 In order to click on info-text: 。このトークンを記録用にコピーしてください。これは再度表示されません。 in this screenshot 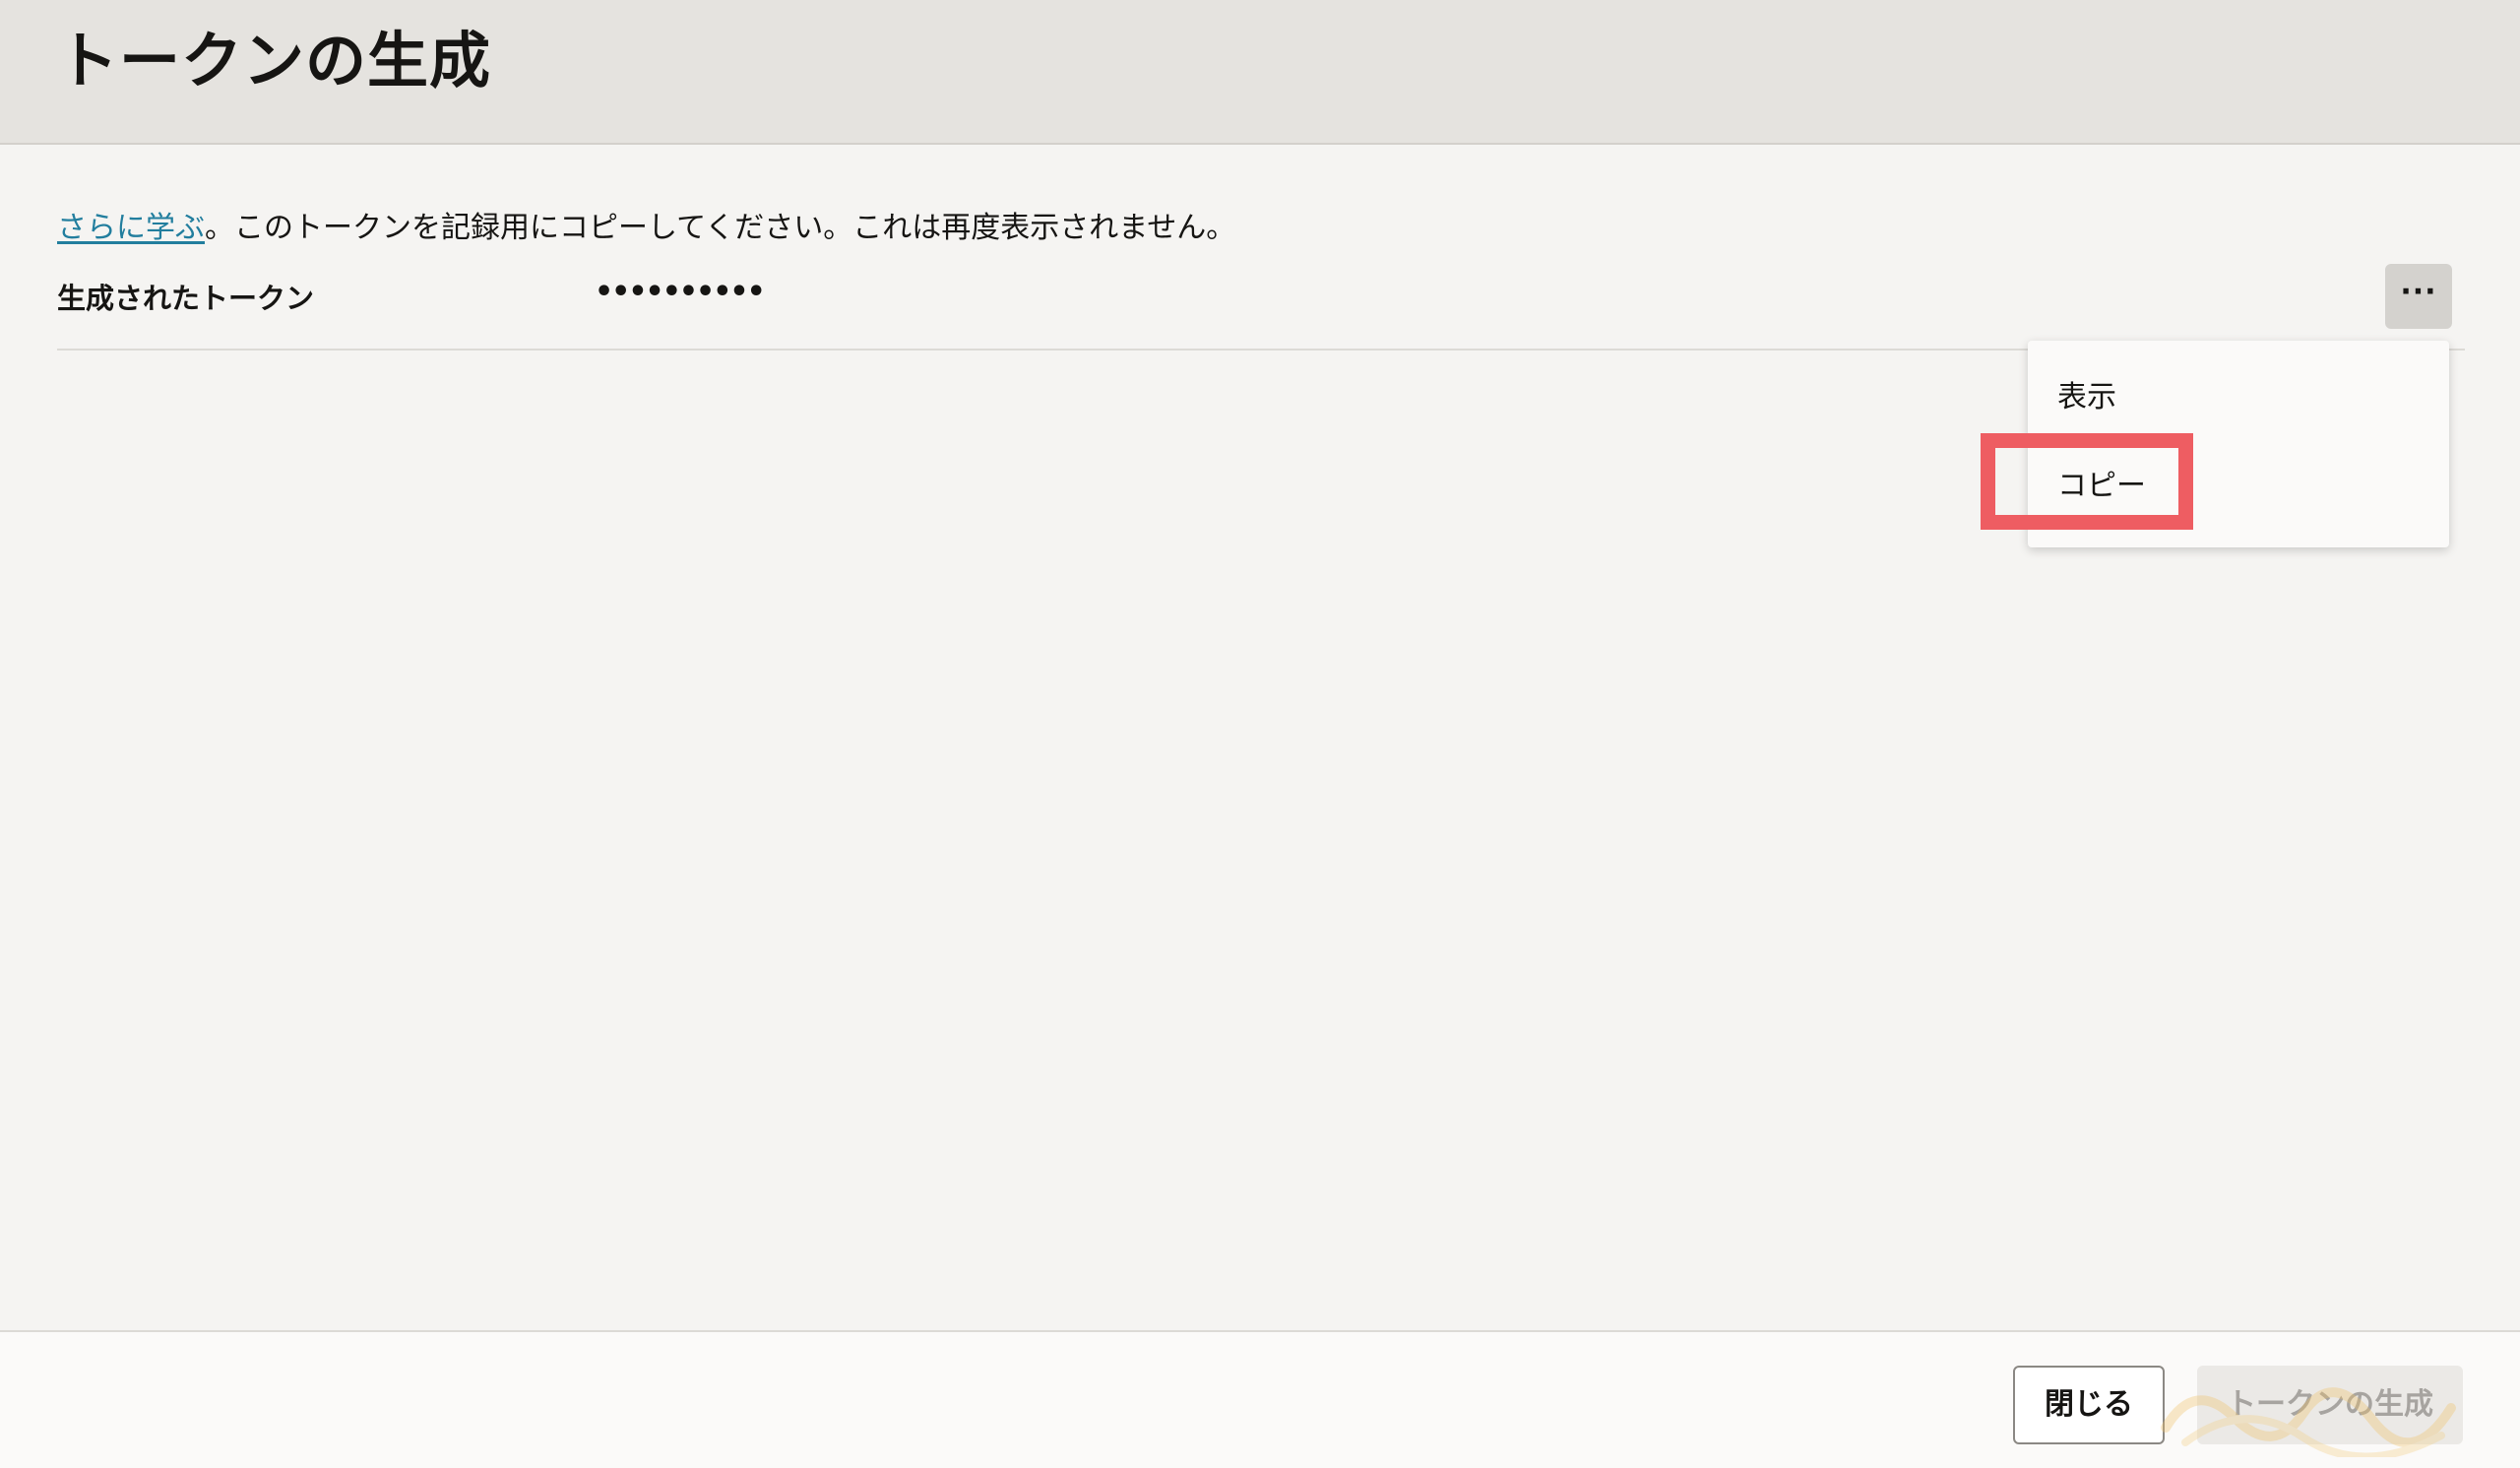, I will do `click(720, 228)`.